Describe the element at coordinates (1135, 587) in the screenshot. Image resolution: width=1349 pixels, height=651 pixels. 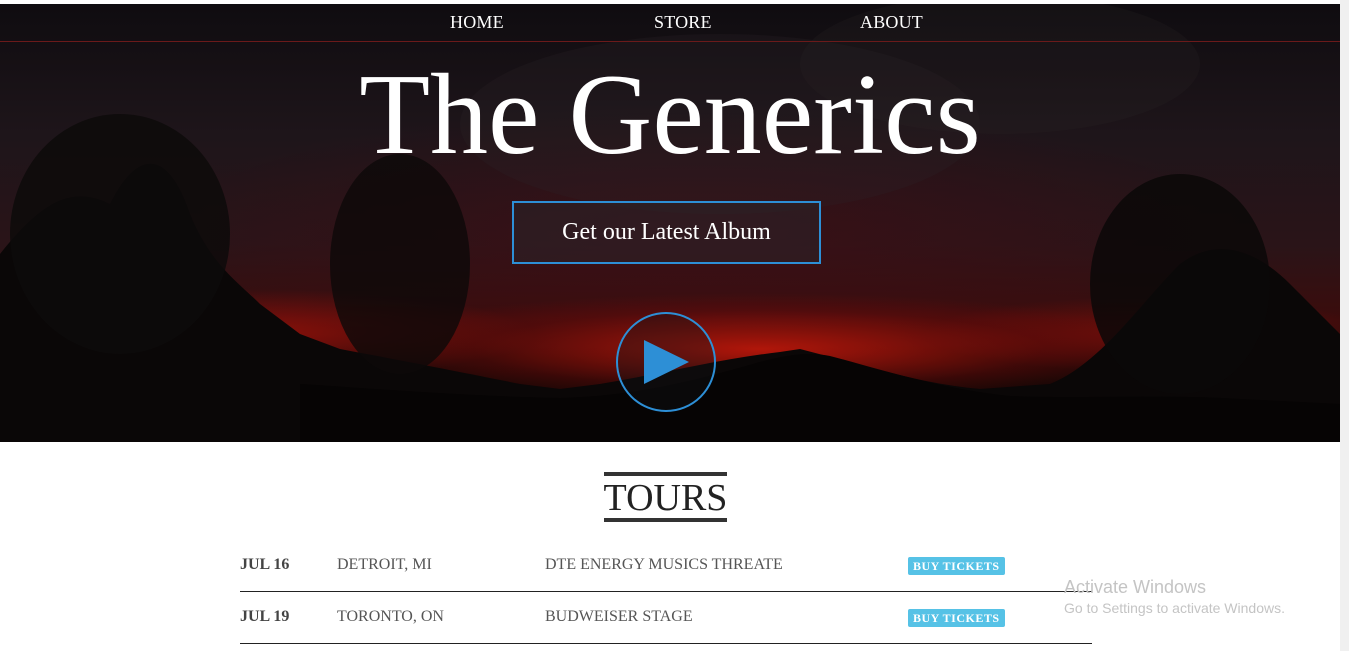
I see `watermark-title: Activate Windows` at that location.